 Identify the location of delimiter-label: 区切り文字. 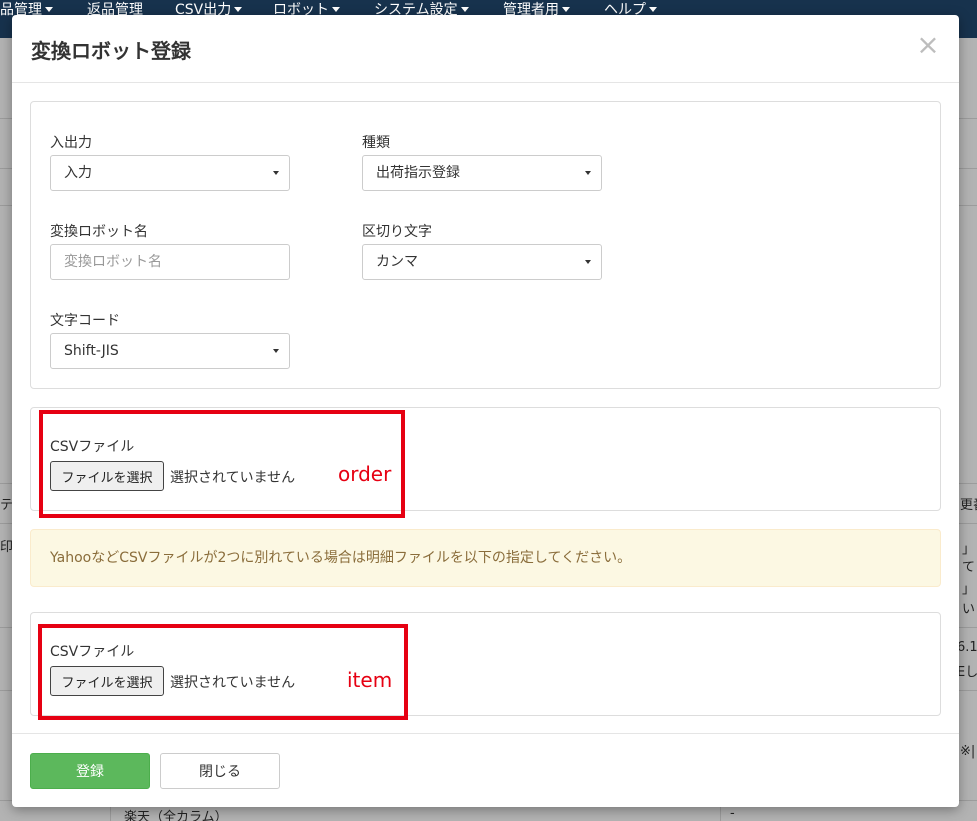
(397, 232).